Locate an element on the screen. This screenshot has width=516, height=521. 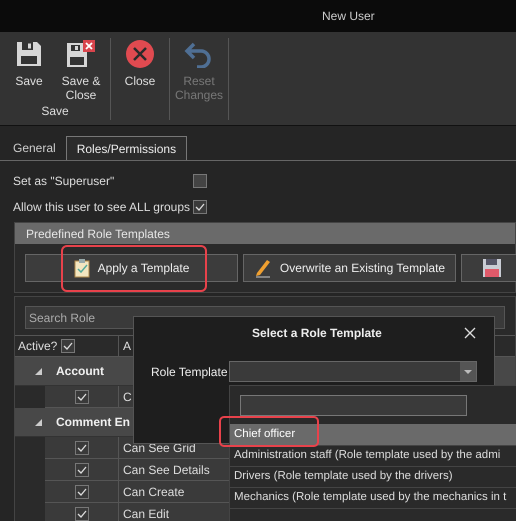
tab: General is located at coordinates (34, 148).